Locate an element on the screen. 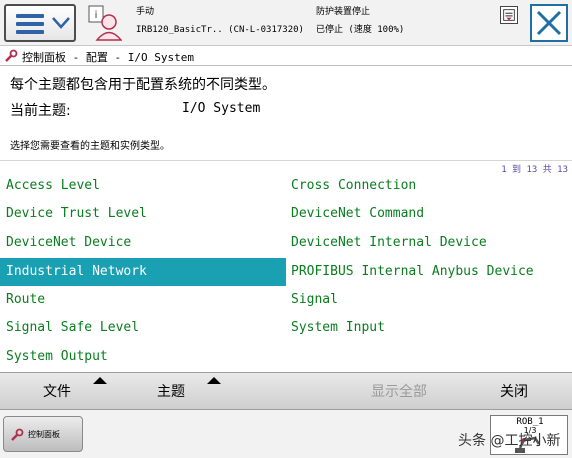 The image size is (572, 458). list-item: Cross Connection is located at coordinates (429, 186).